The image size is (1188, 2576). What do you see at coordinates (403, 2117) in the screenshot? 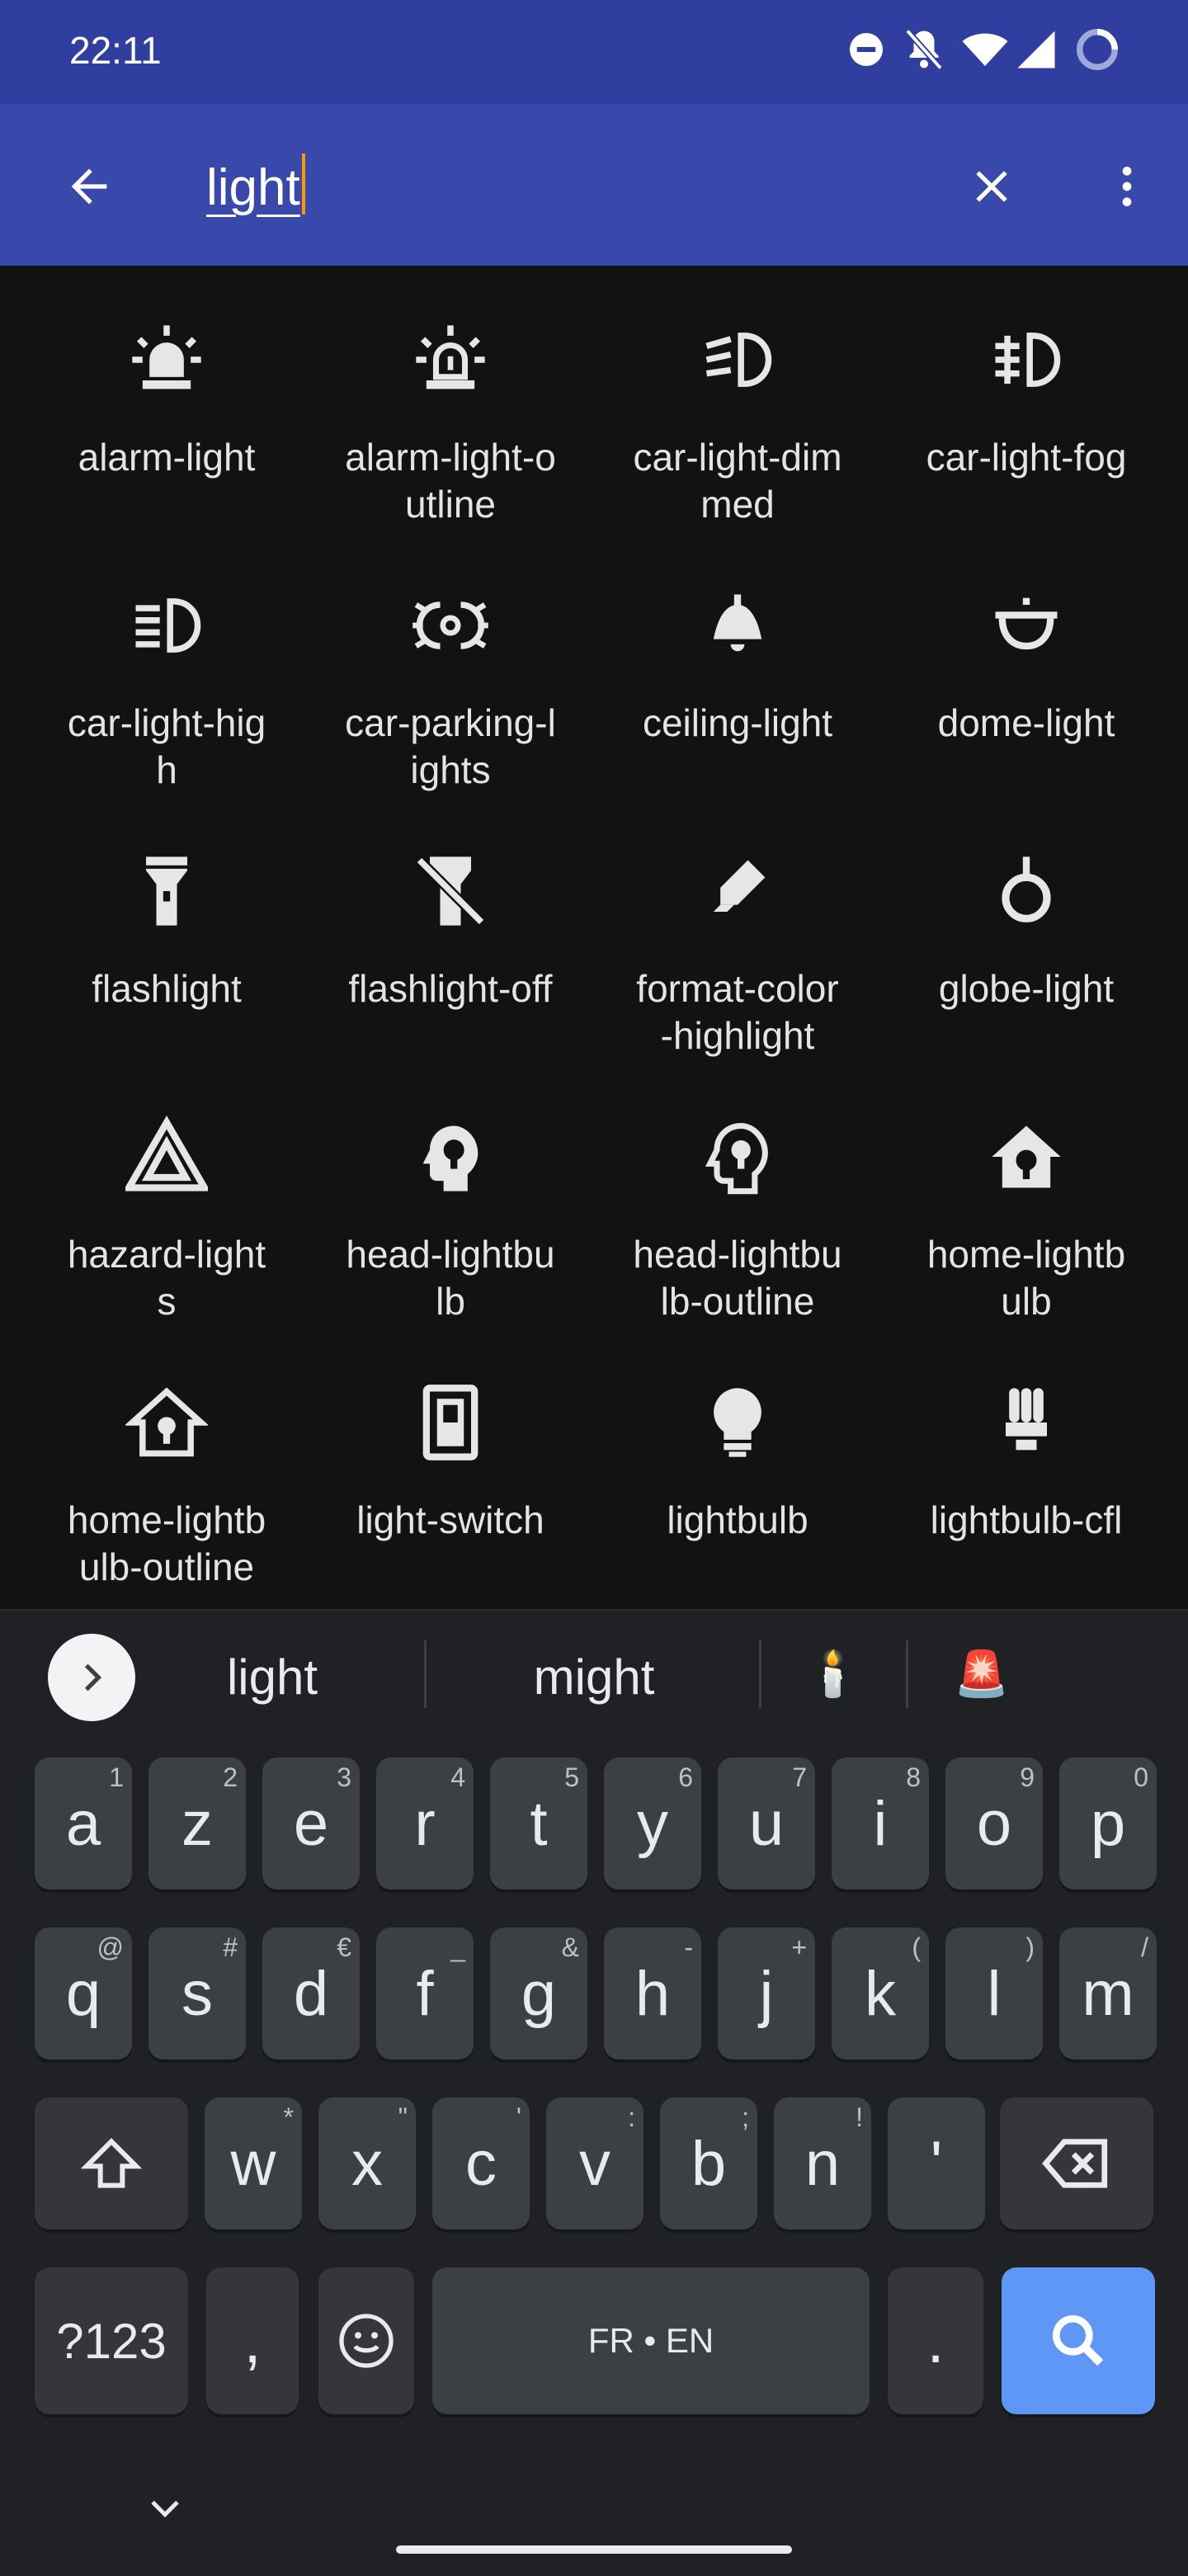
I see `key-hint: "` at bounding box center [403, 2117].